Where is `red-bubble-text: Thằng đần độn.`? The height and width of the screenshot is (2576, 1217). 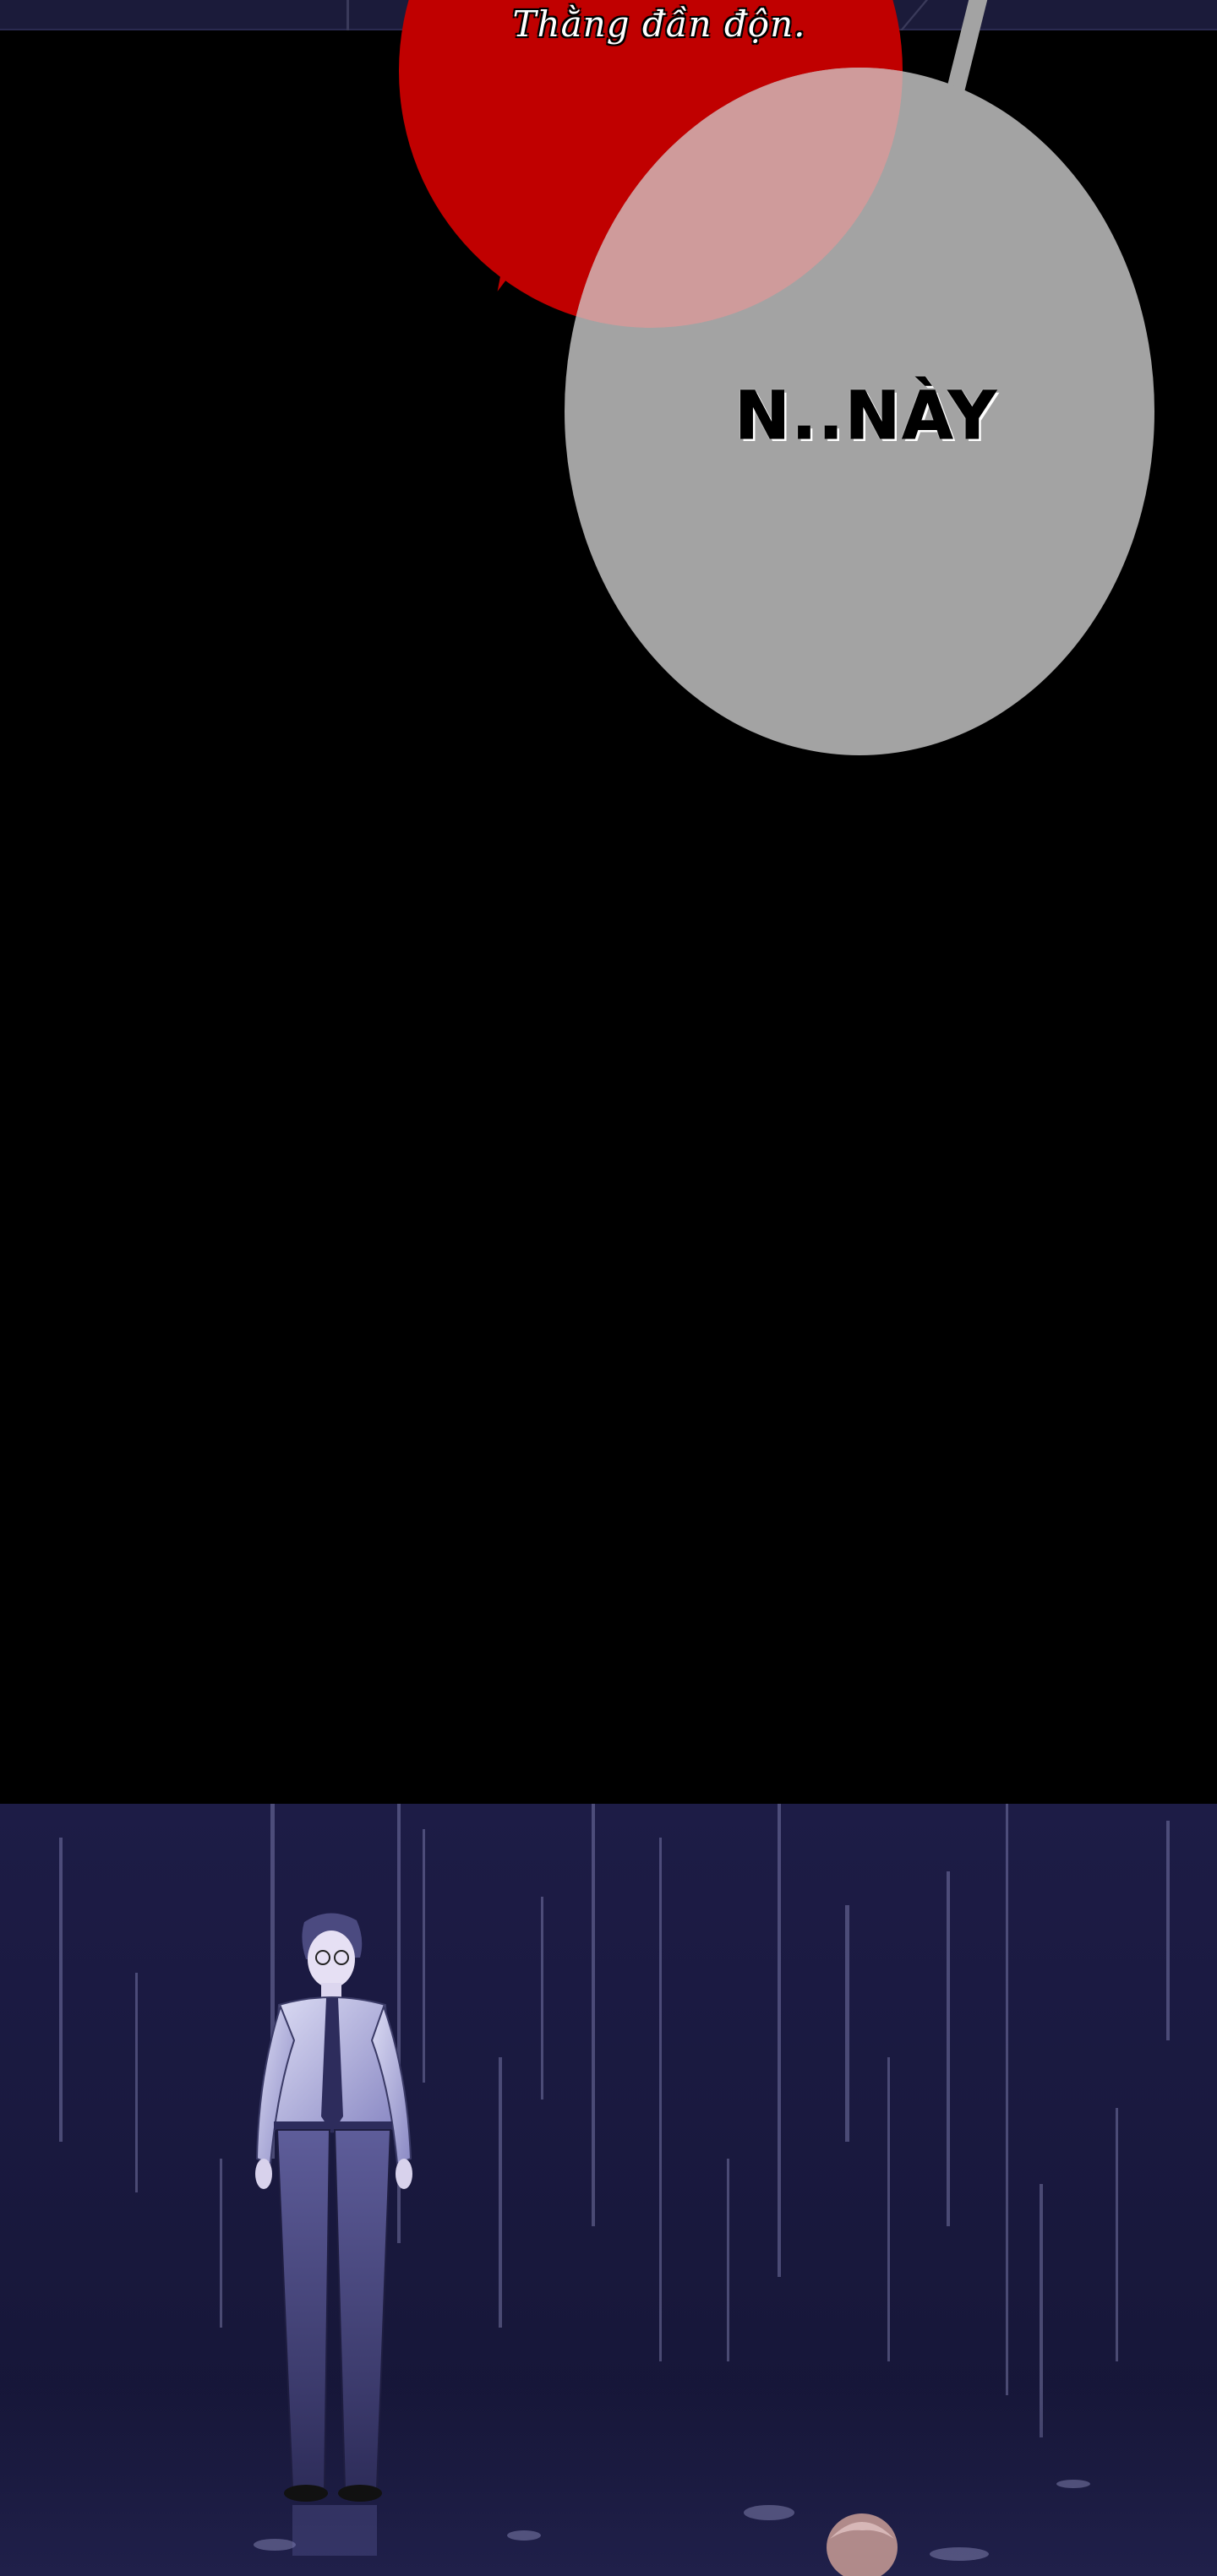 red-bubble-text: Thằng đần độn. is located at coordinates (659, 24).